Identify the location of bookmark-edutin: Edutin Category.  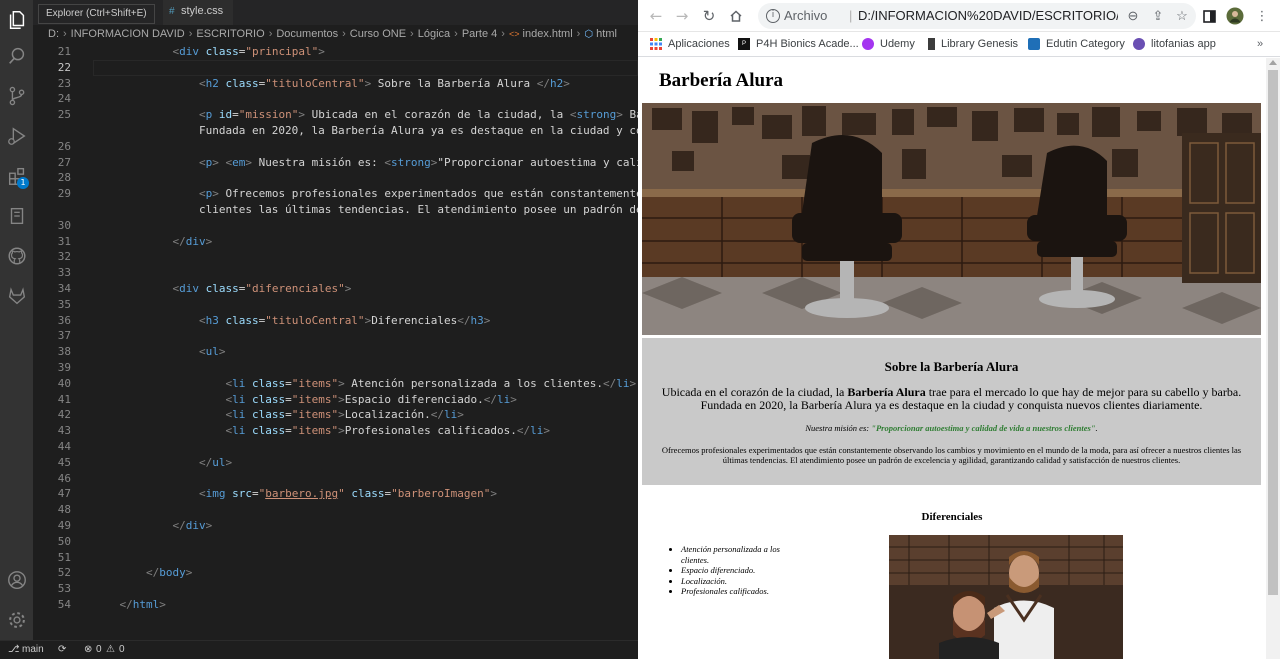
(1076, 44).